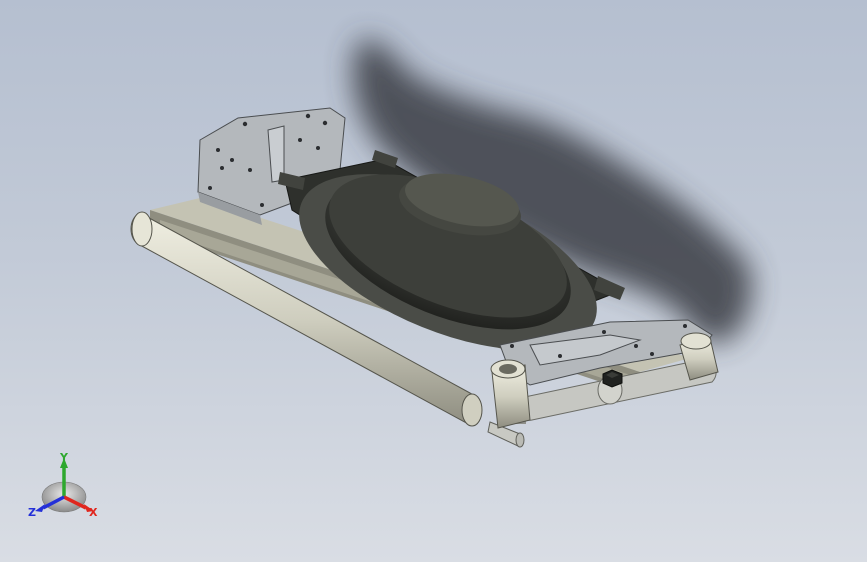 The height and width of the screenshot is (562, 867). Describe the element at coordinates (93, 512) in the screenshot. I see `triad-x-label: X` at that location.